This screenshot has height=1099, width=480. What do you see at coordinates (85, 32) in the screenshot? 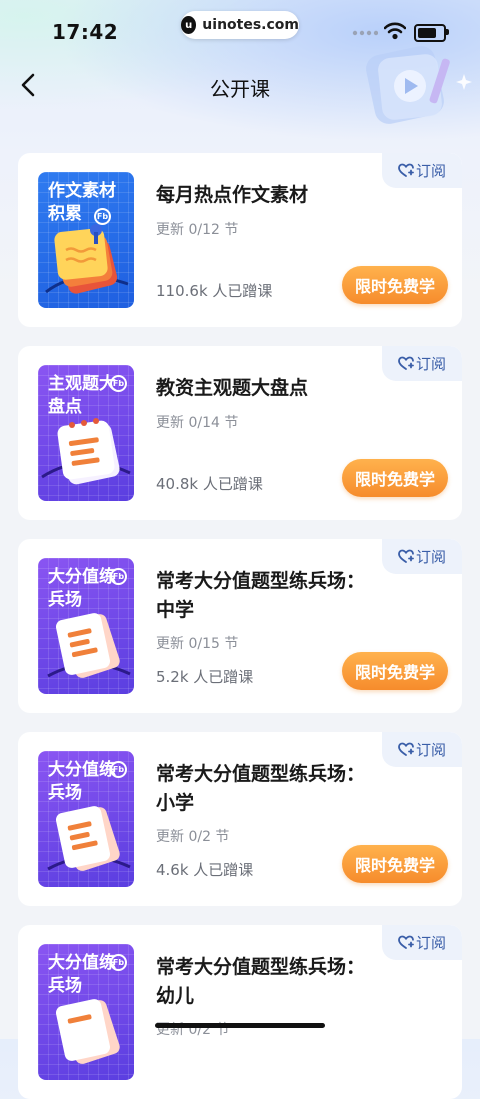
I see `status-time: 17:42` at bounding box center [85, 32].